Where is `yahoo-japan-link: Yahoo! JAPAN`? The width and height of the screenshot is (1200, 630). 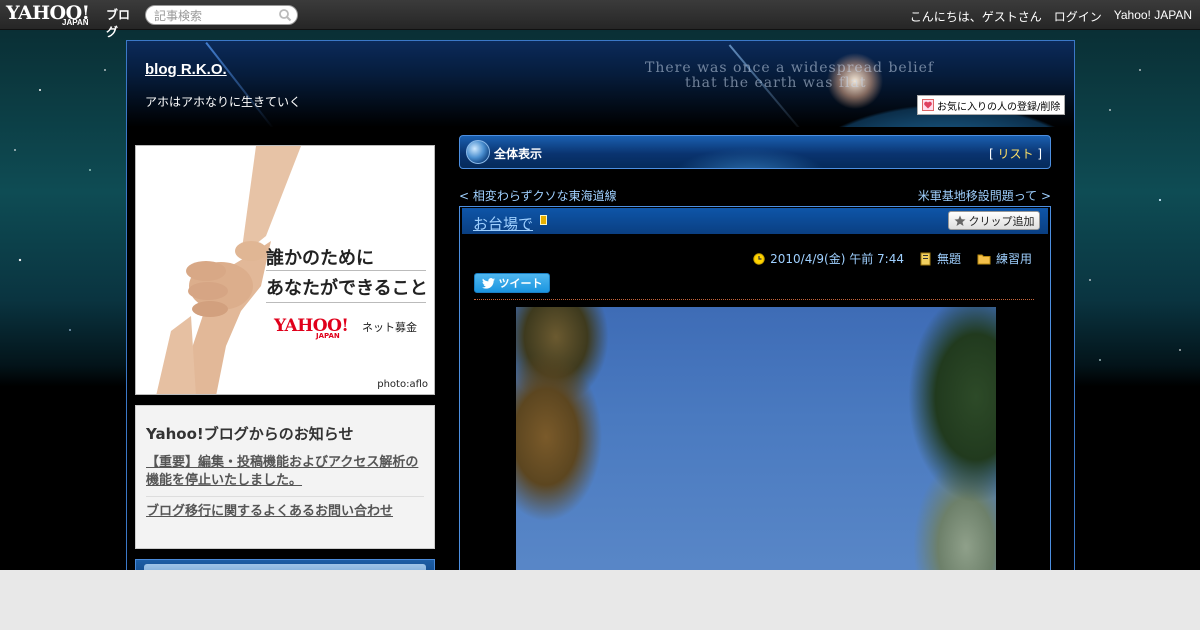 yahoo-japan-link: Yahoo! JAPAN is located at coordinates (1153, 16).